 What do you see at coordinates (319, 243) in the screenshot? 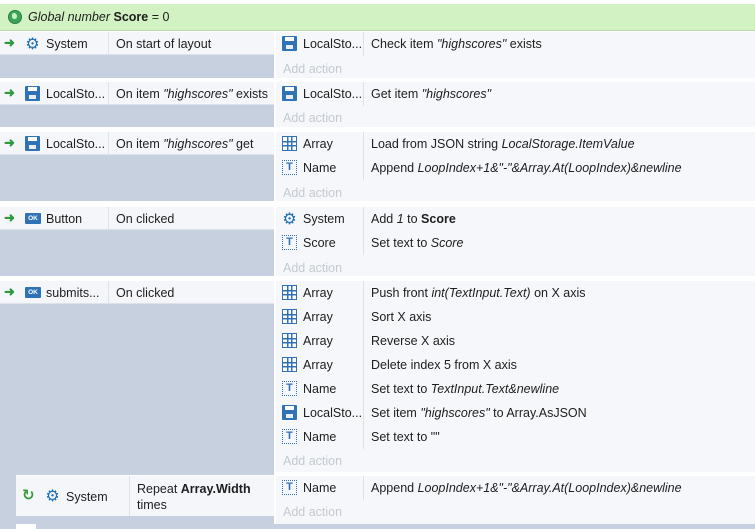
I see `action-object: Score` at bounding box center [319, 243].